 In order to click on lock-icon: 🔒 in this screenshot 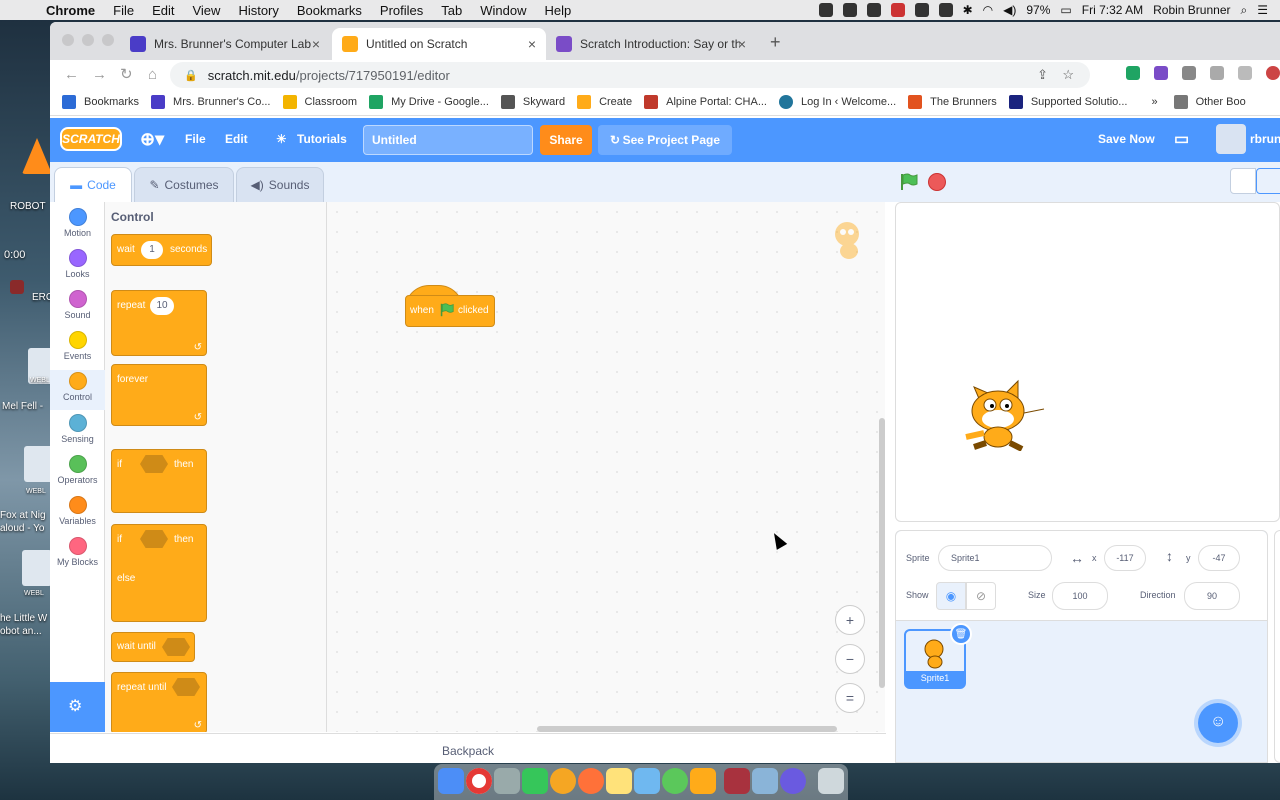, I will do `click(191, 75)`.